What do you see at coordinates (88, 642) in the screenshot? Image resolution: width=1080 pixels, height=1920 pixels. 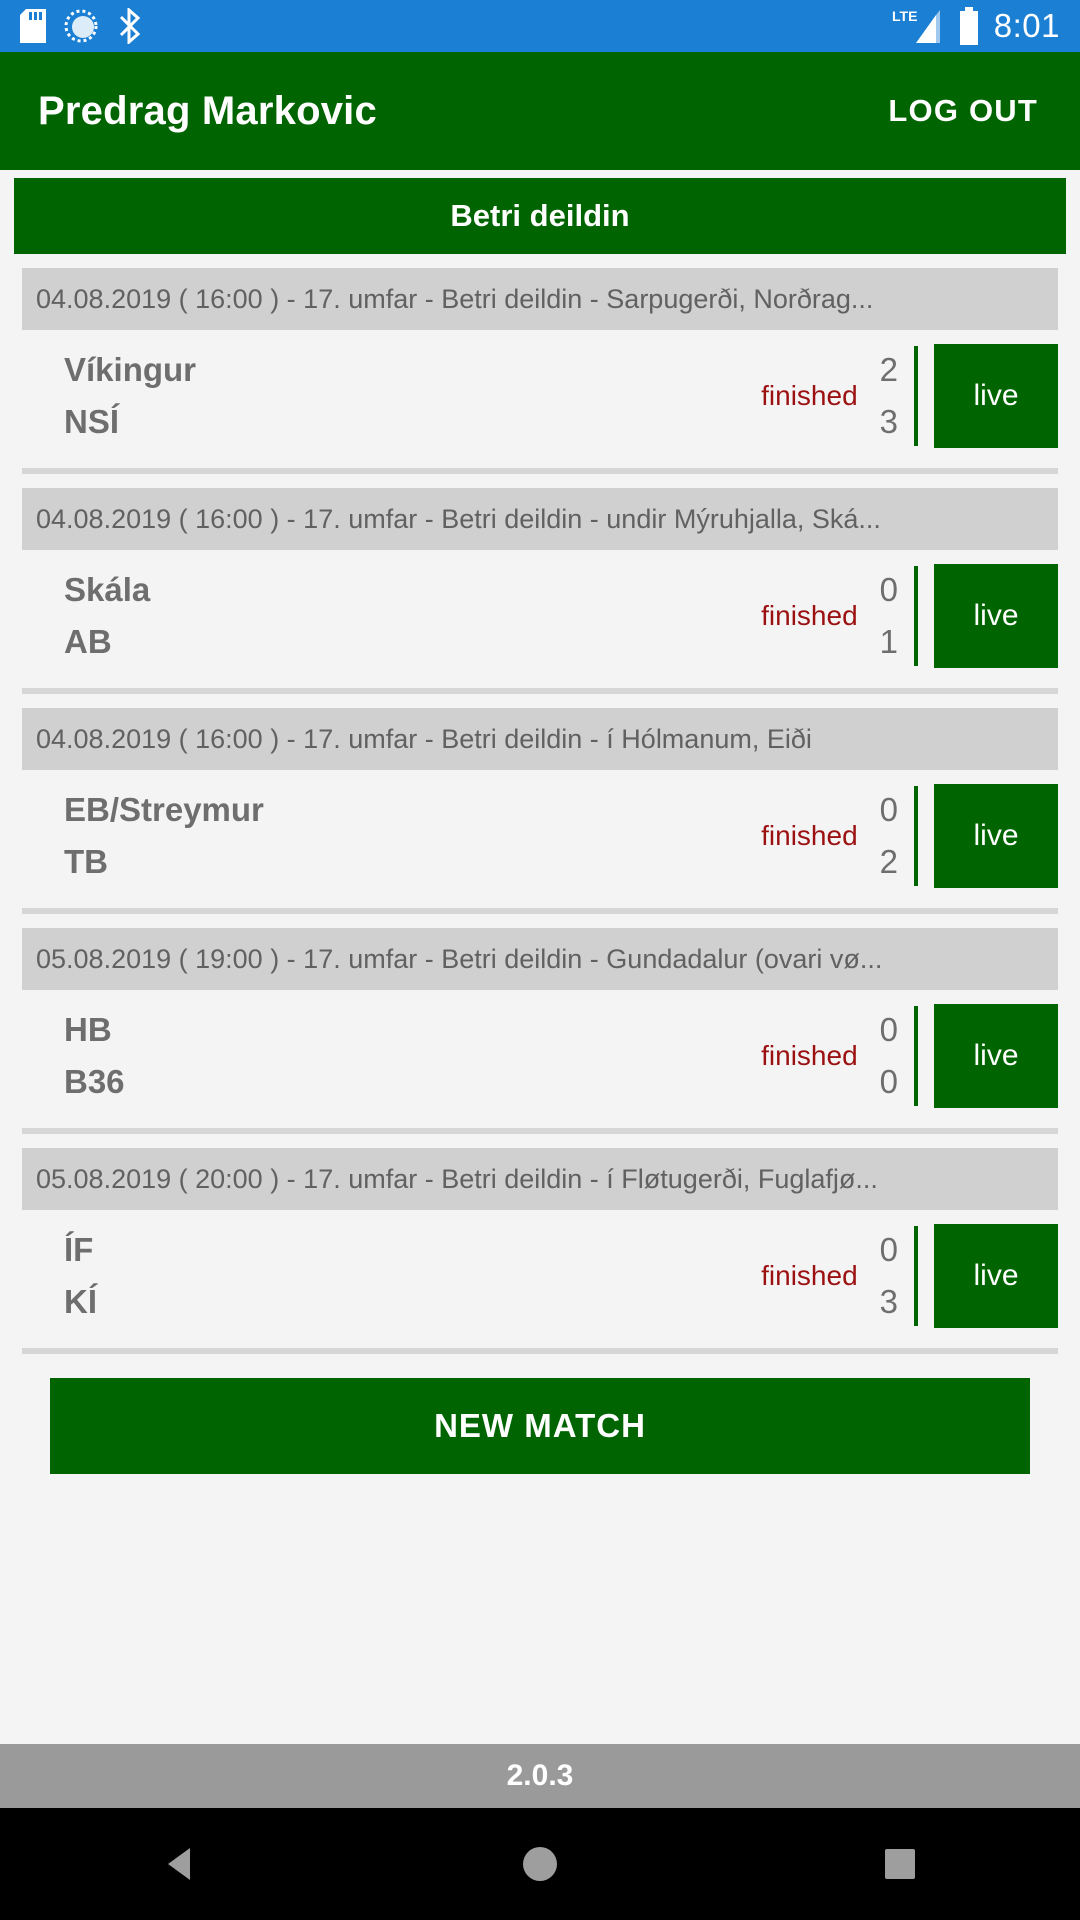 I see `away-team-name: AB` at bounding box center [88, 642].